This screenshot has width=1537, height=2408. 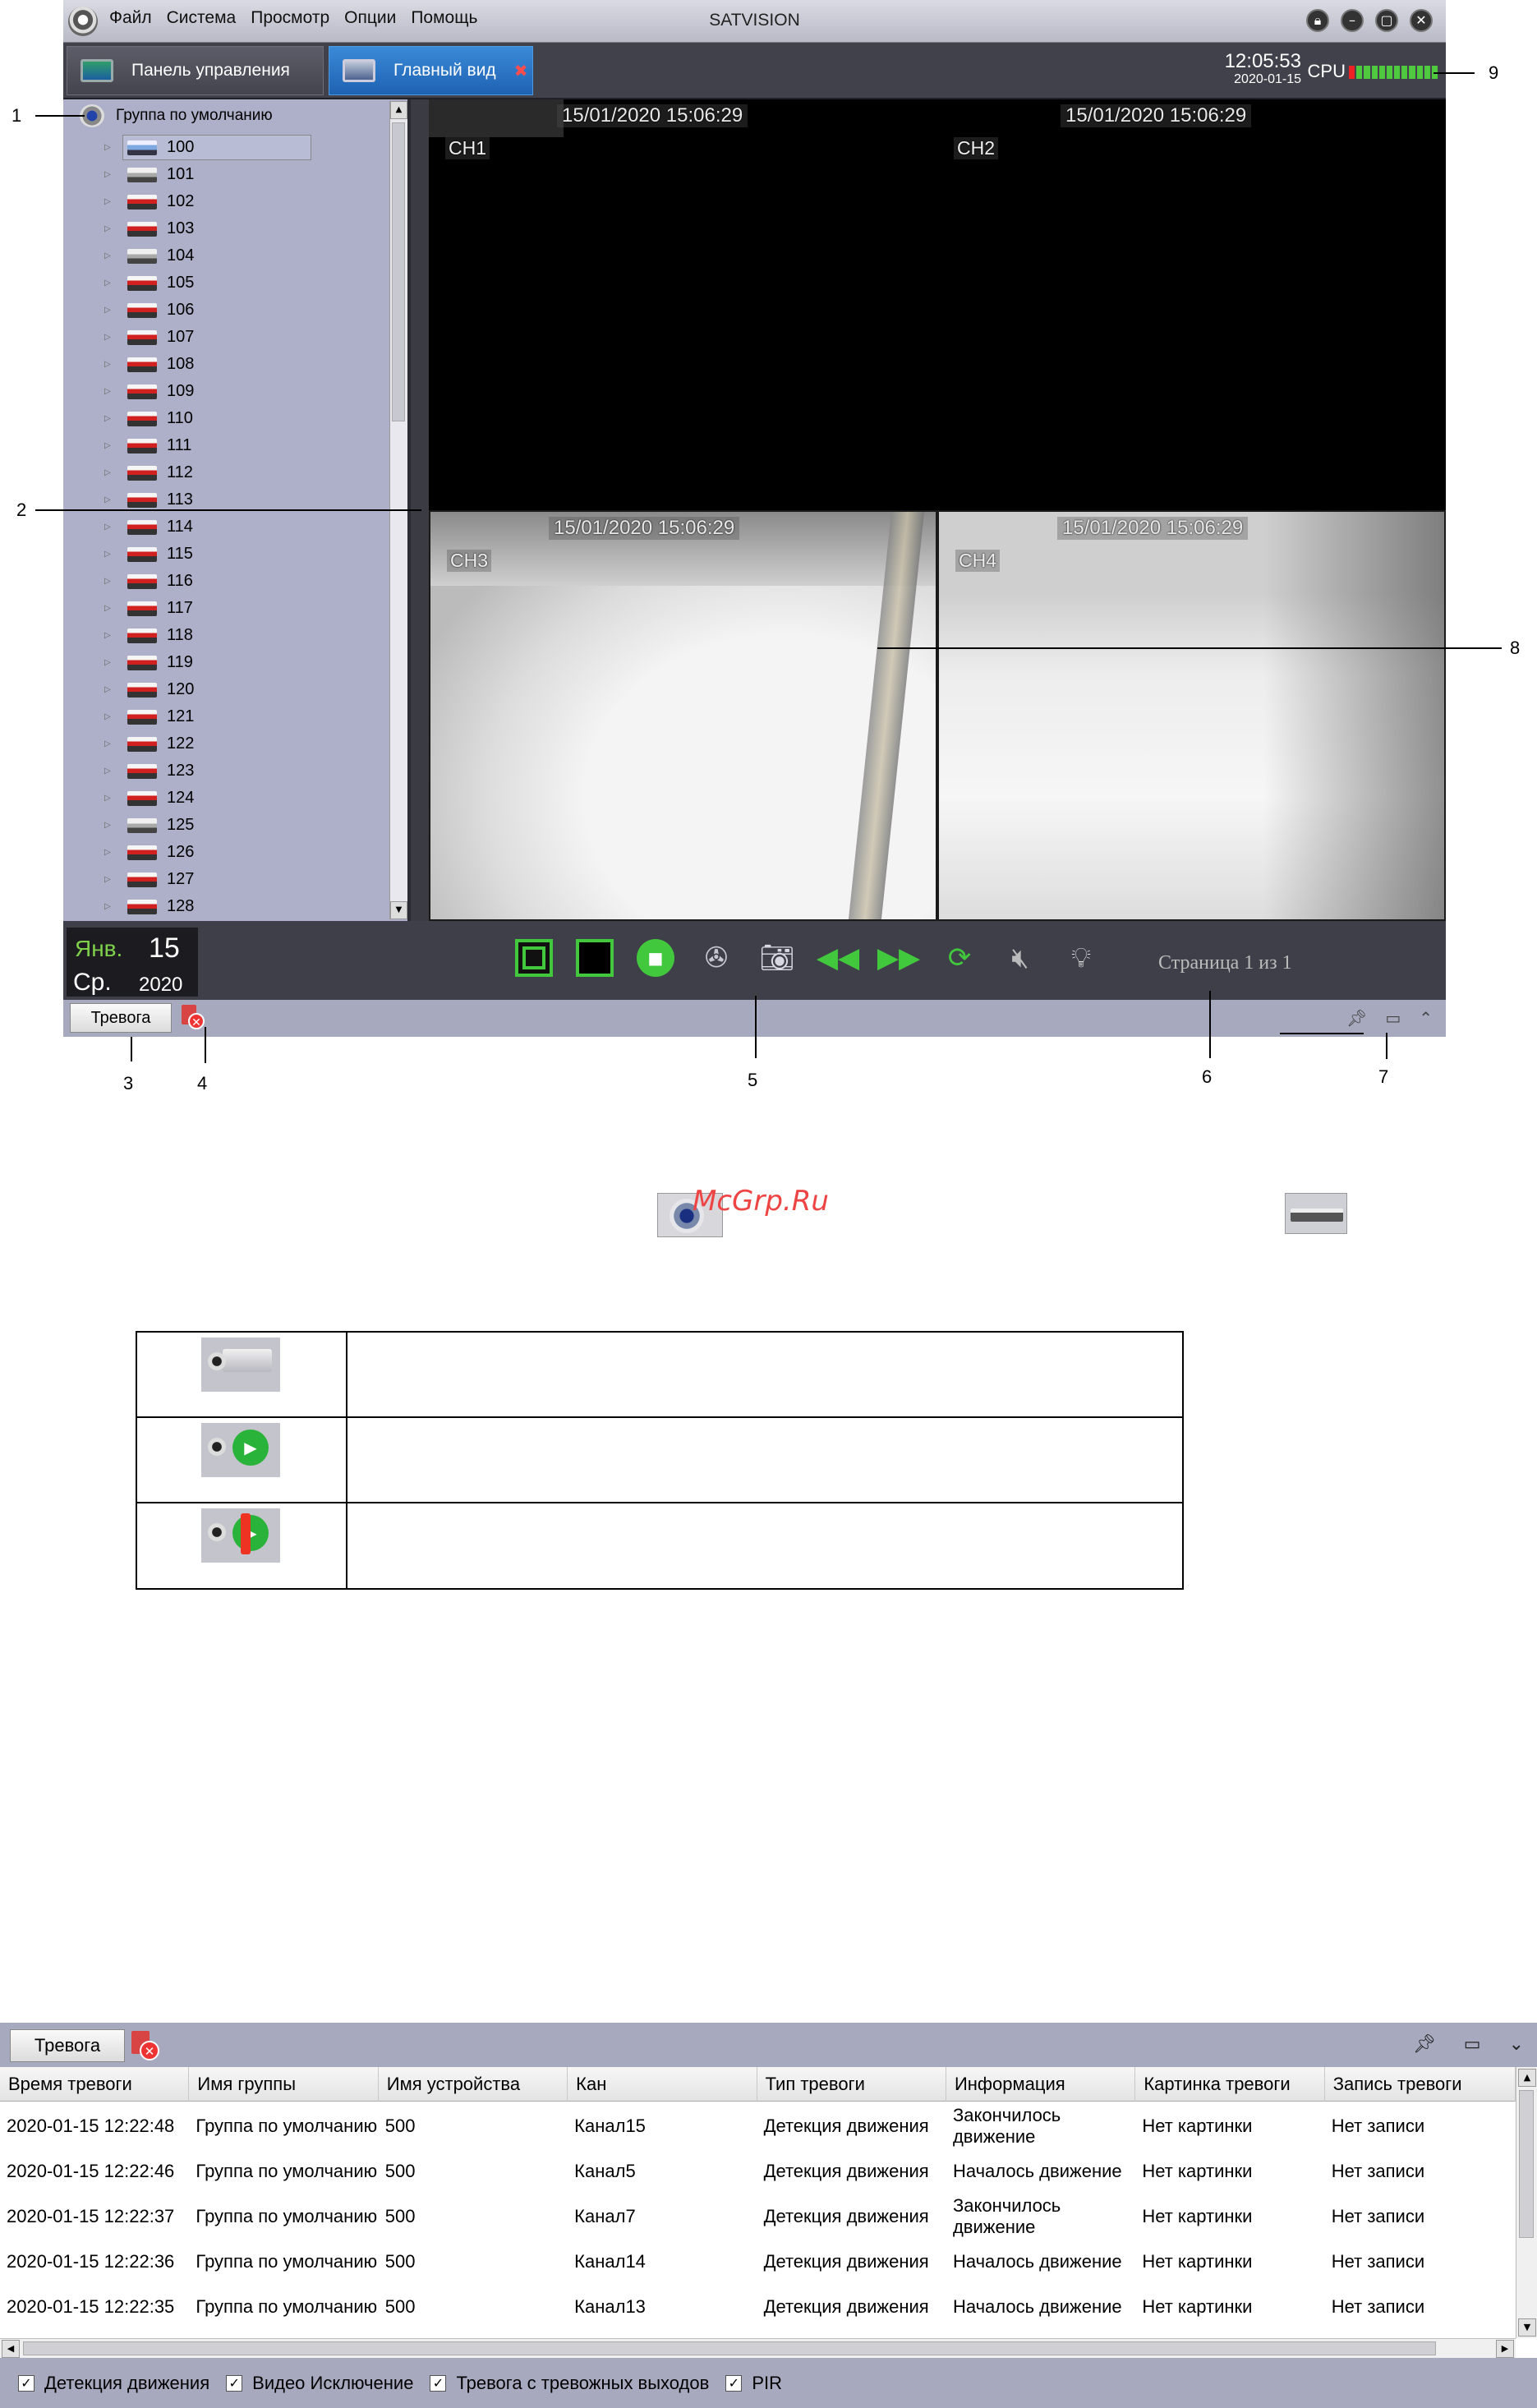 I want to click on tree-item: ▷ 126, so click(x=225, y=852).